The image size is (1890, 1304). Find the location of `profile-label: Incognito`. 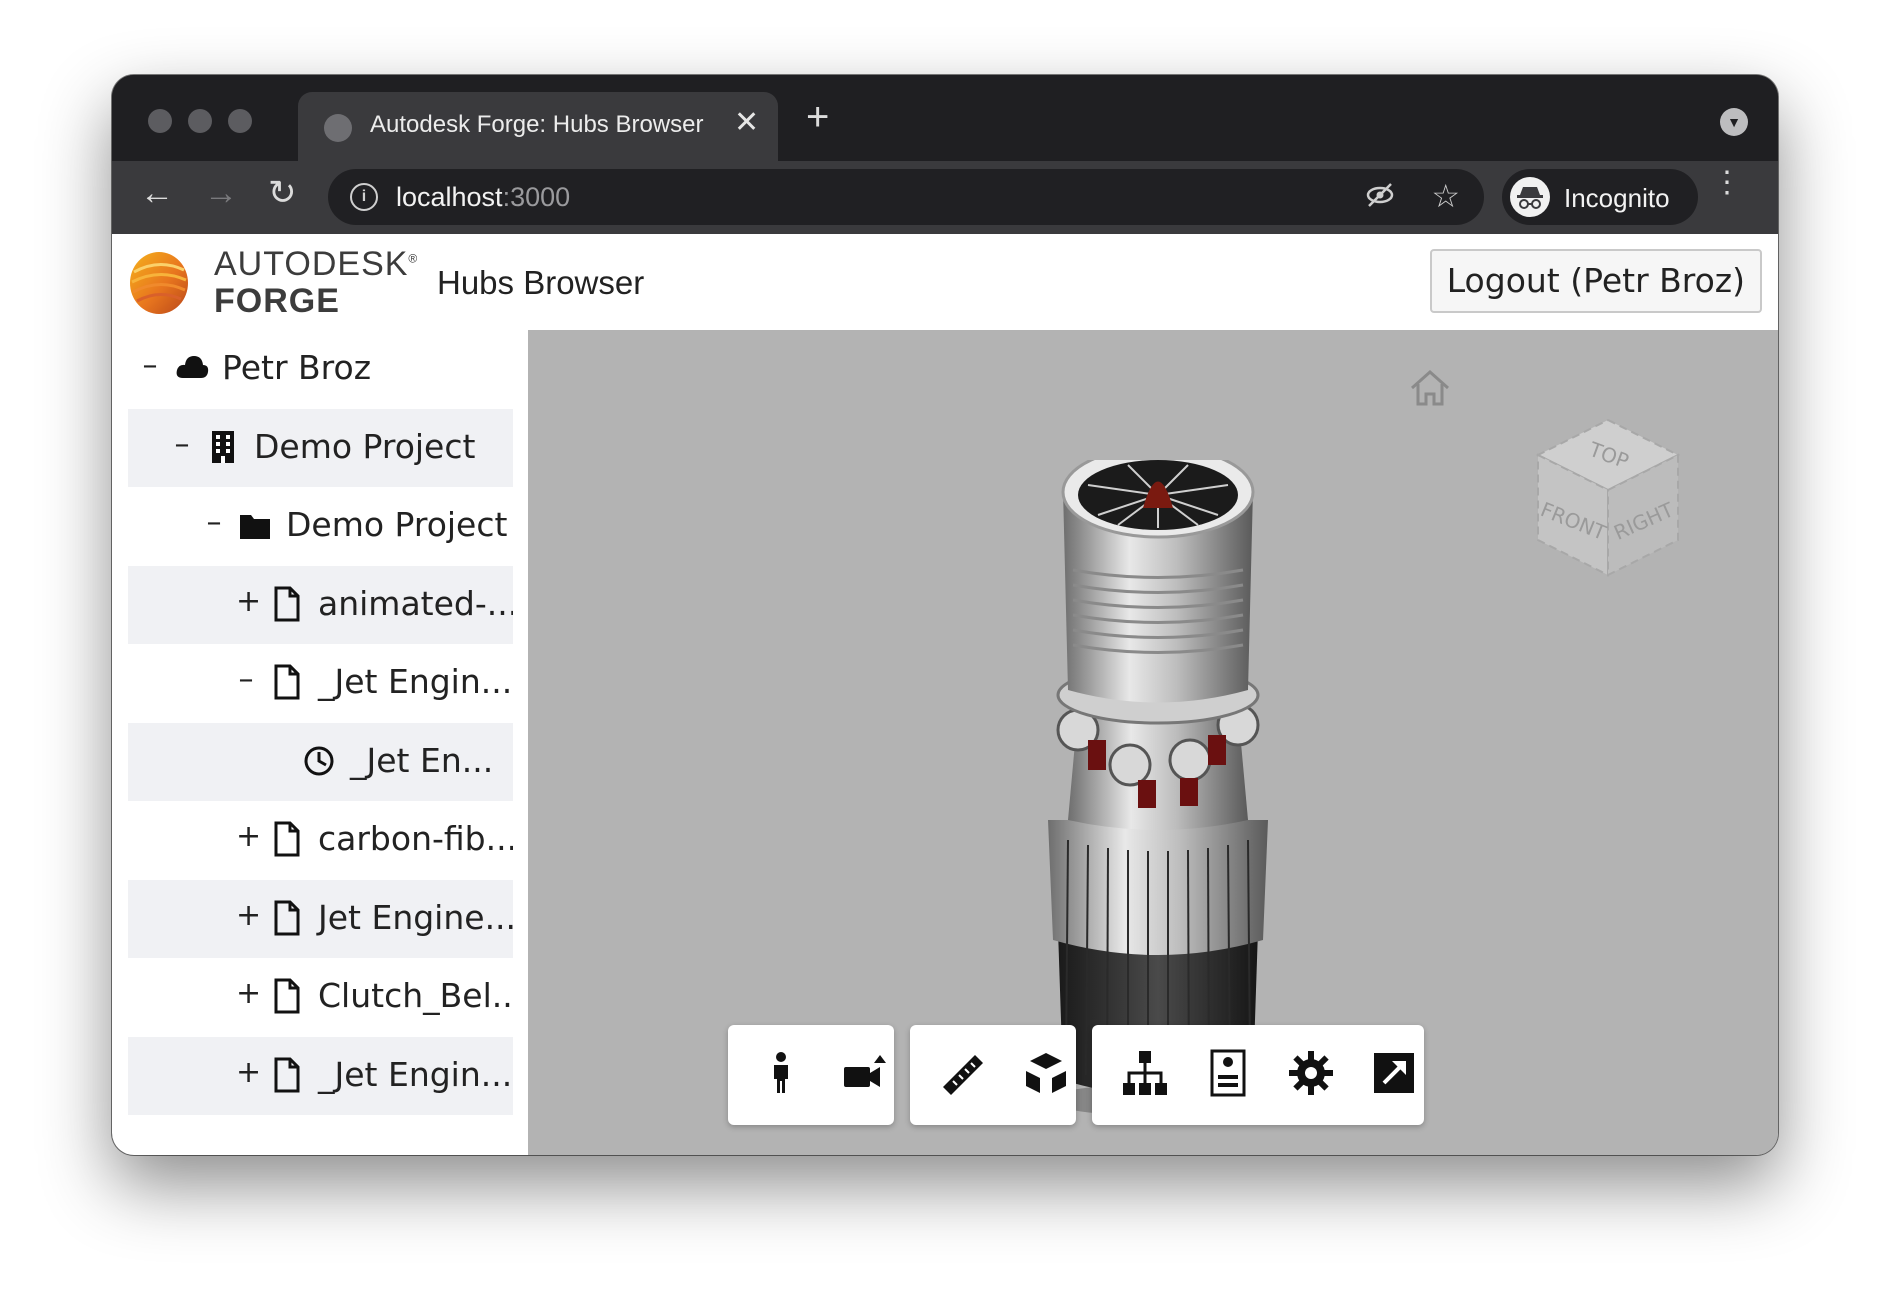

profile-label: Incognito is located at coordinates (1617, 198).